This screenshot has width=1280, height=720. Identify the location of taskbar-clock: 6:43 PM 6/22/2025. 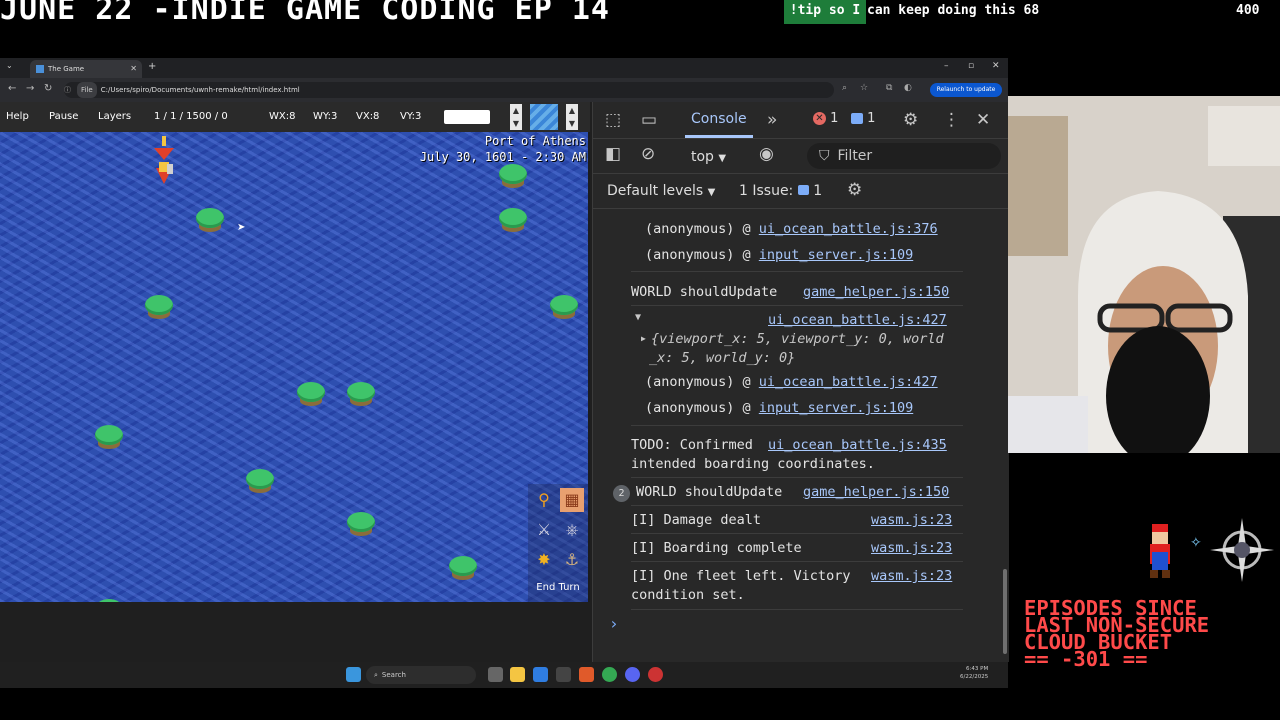
(974, 673).